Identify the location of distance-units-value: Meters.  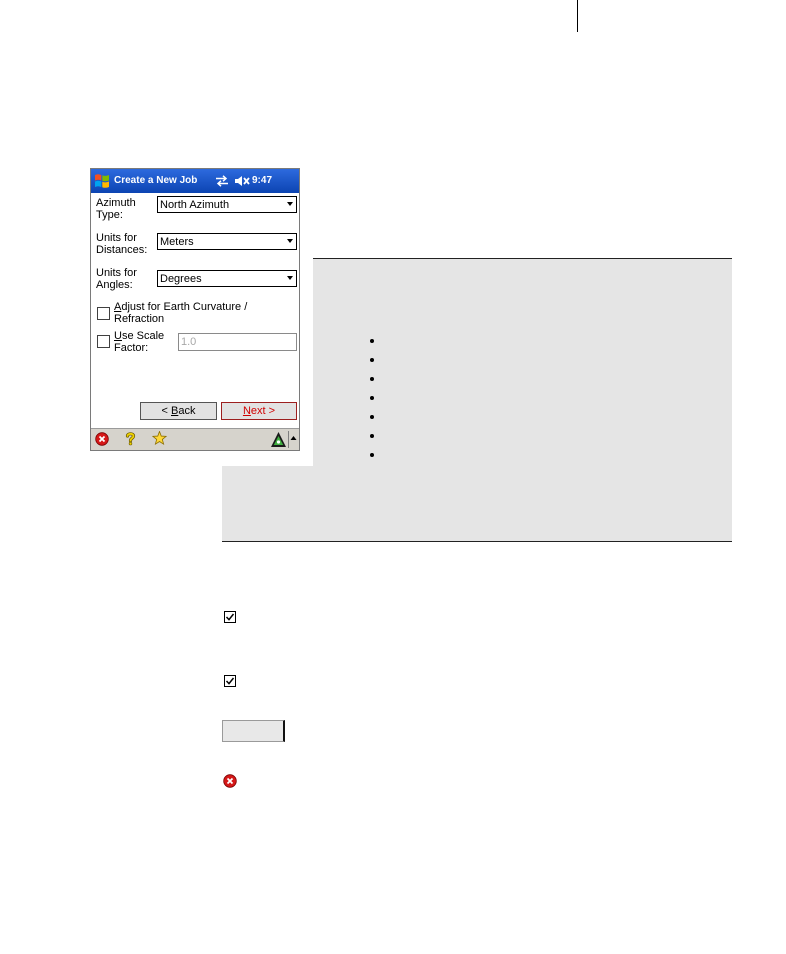
(177, 242).